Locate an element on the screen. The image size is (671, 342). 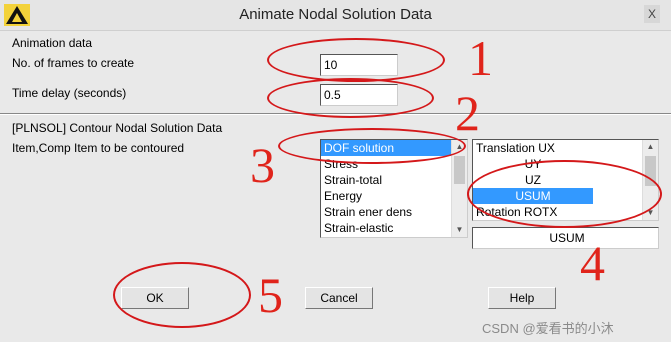
annotation-number-3: 3 is located at coordinates (262, 165).